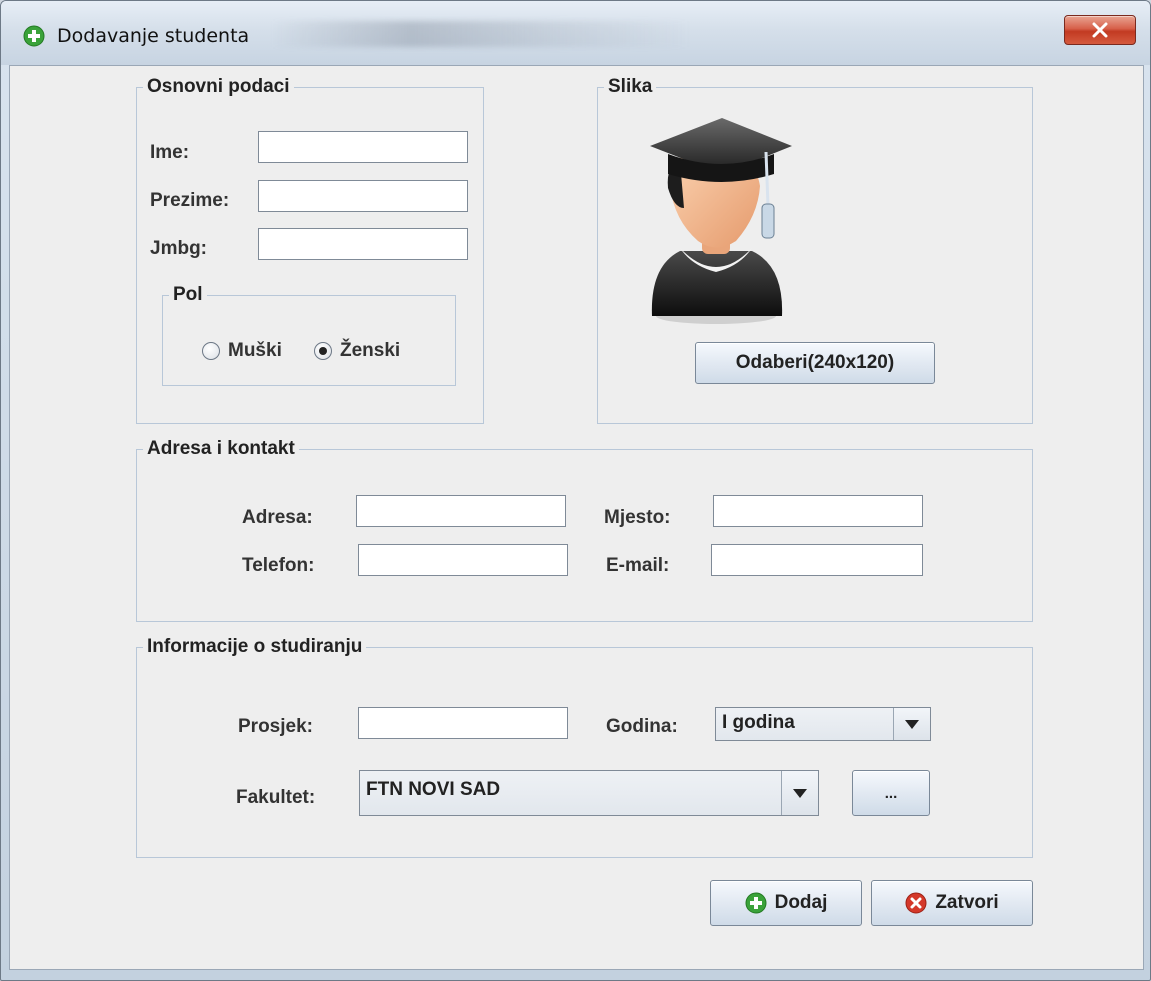  I want to click on radio-button-male, so click(211, 351).